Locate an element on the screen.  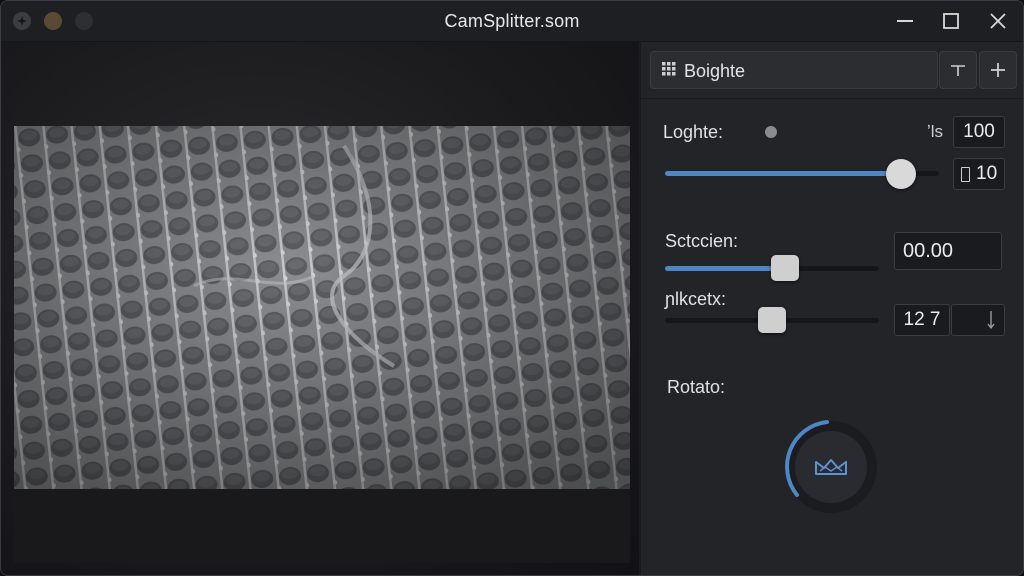
window-title: CamSplitter.som is located at coordinates (512, 21).